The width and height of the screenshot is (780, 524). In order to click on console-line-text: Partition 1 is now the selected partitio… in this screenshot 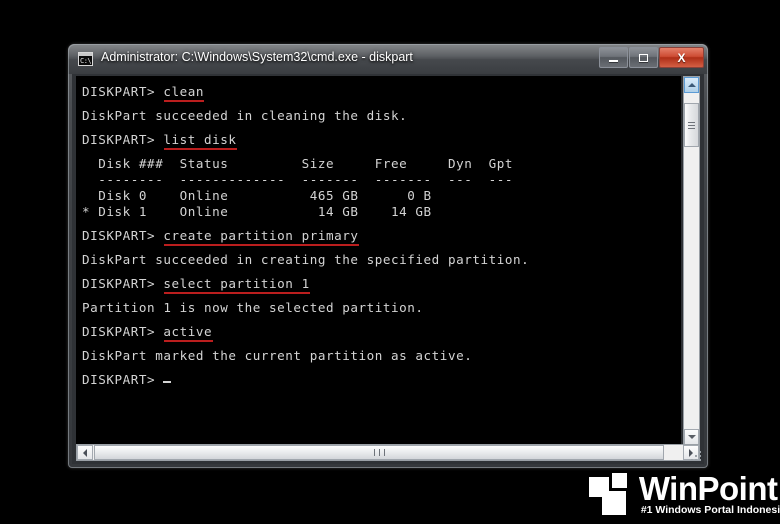, I will do `click(253, 307)`.